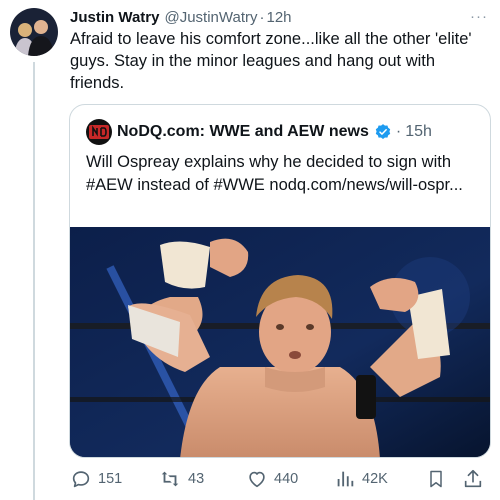 Image resolution: width=500 pixels, height=500 pixels. What do you see at coordinates (114, 17) in the screenshot?
I see `author-name: Justin Watry` at bounding box center [114, 17].